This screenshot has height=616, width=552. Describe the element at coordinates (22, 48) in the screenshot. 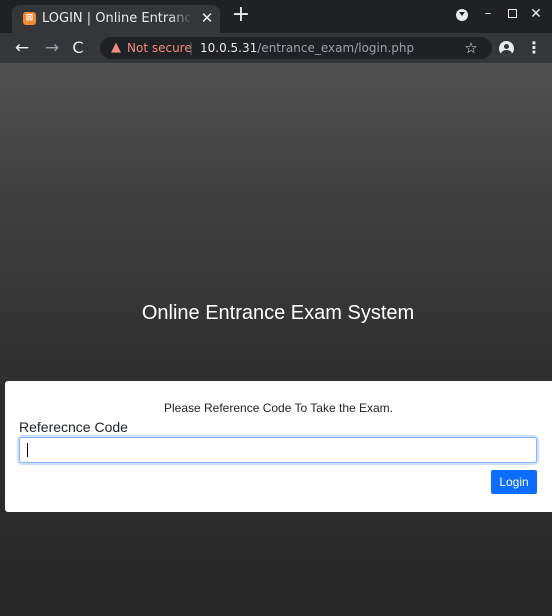

I see `back-button: ←` at that location.